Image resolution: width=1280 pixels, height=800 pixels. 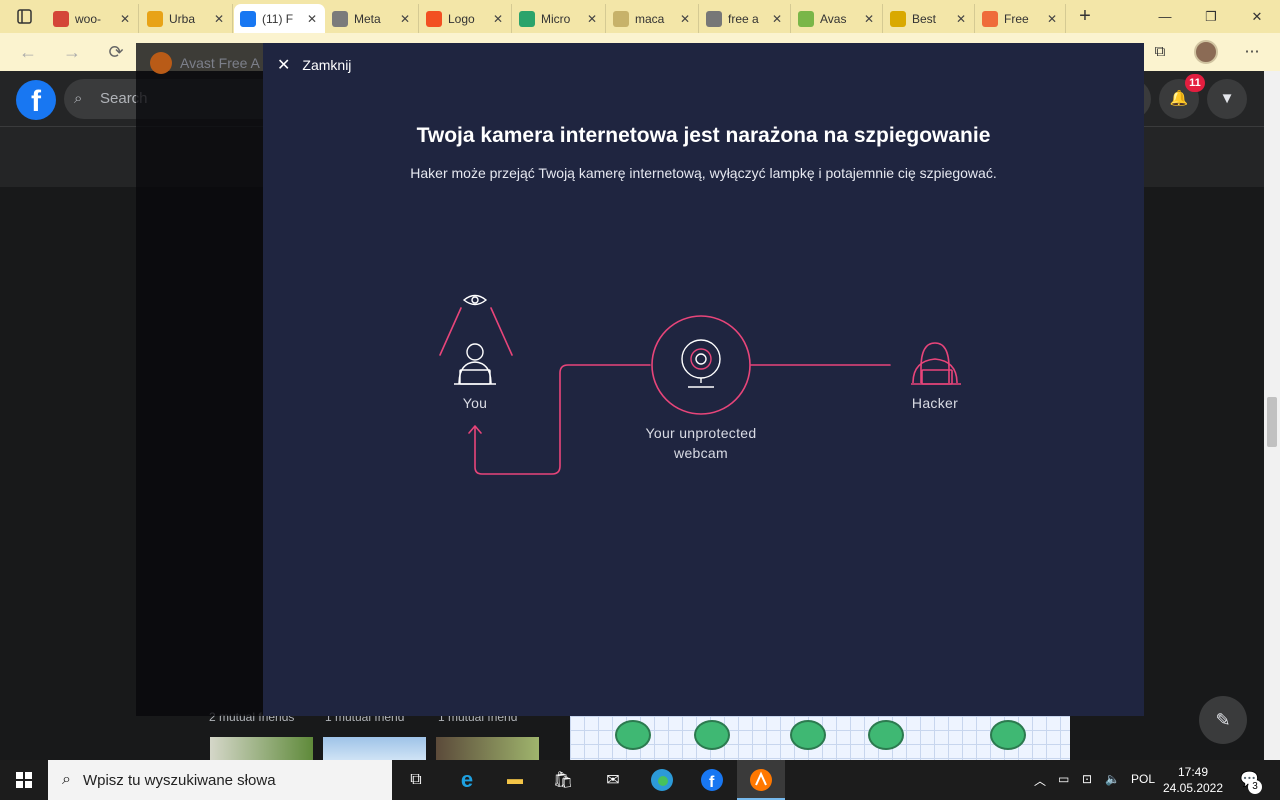 I want to click on action-center-badge: 3, so click(x=1255, y=787).